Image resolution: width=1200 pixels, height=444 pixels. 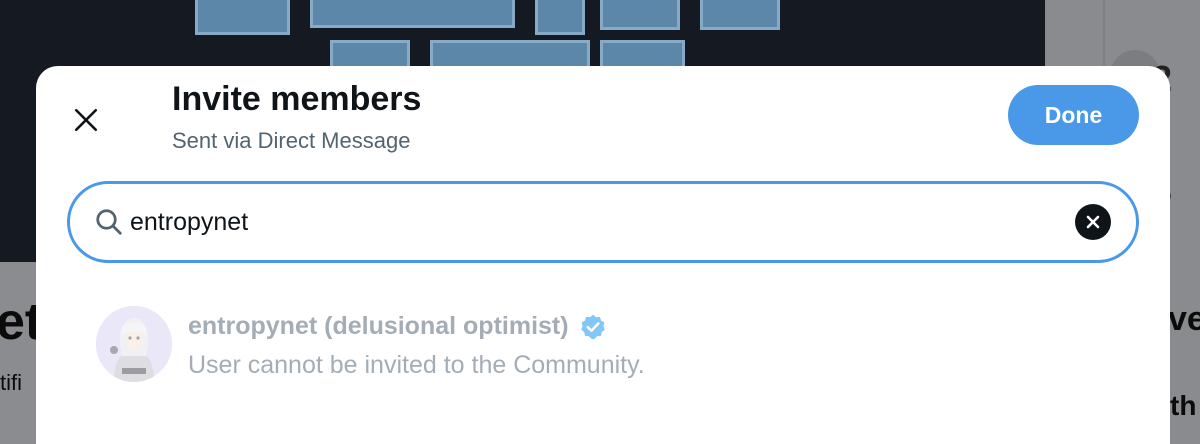 I want to click on search-icon, so click(x=109, y=222).